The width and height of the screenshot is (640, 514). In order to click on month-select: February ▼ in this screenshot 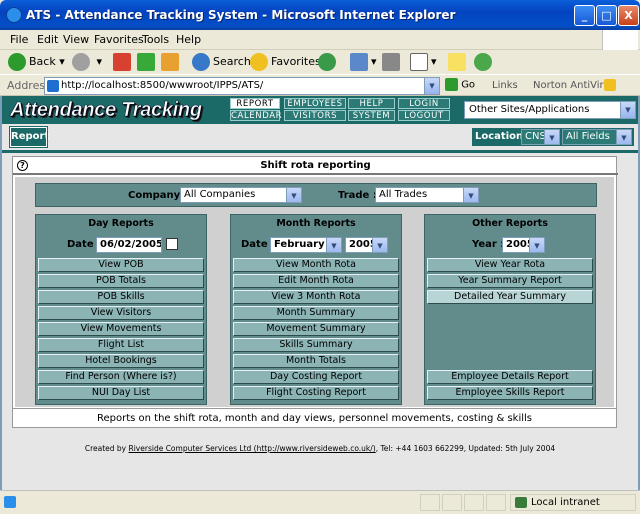, I will do `click(306, 245)`.